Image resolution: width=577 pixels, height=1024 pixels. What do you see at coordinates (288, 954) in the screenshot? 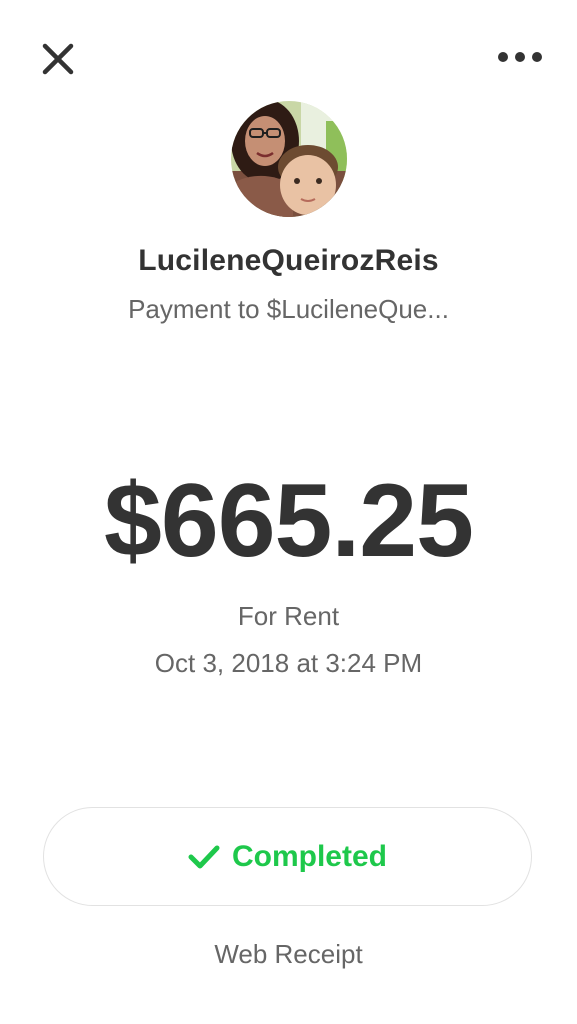
I see `web-receipt-link: Web Receipt` at bounding box center [288, 954].